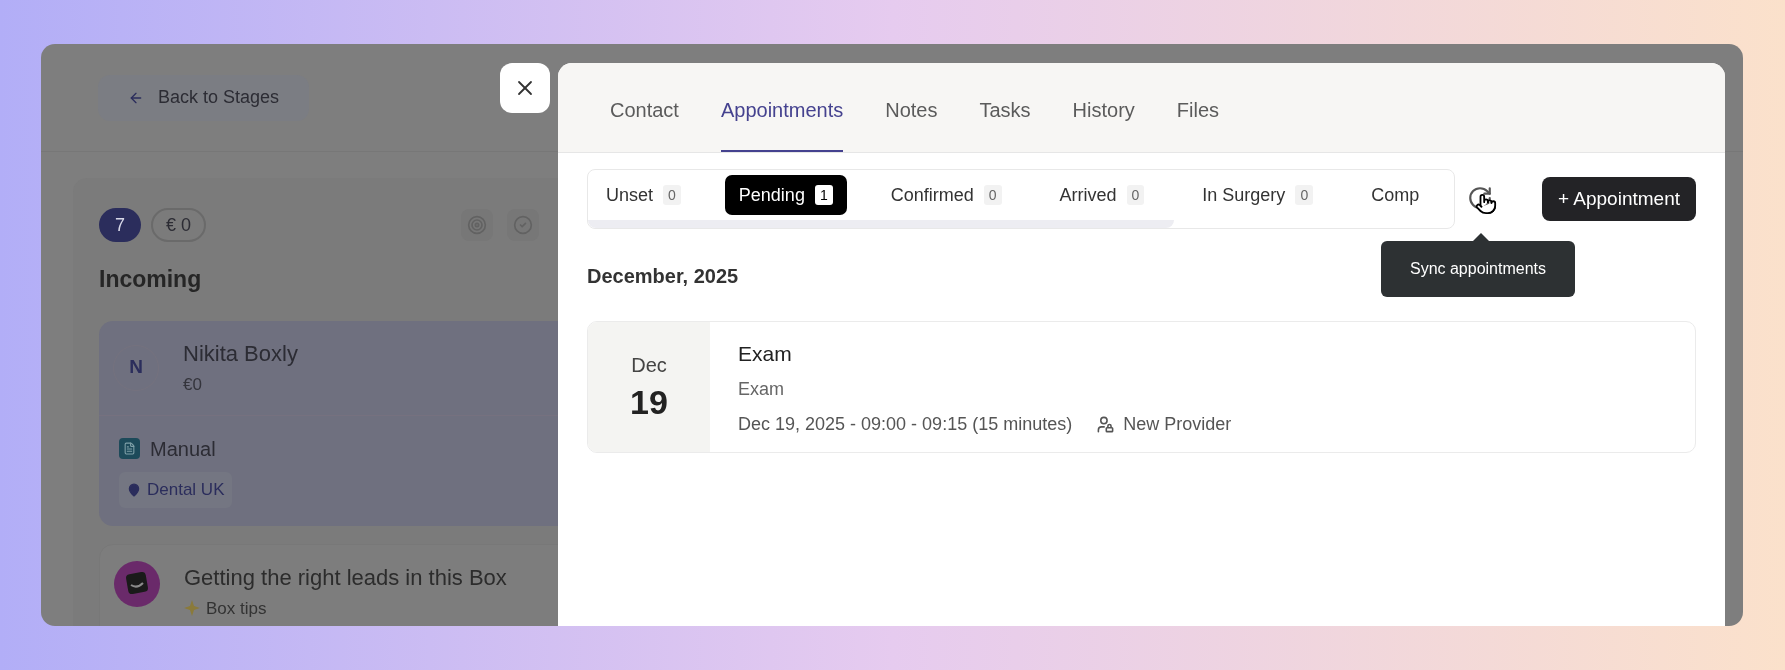  I want to click on status-filter: Pending 1, so click(785, 195).